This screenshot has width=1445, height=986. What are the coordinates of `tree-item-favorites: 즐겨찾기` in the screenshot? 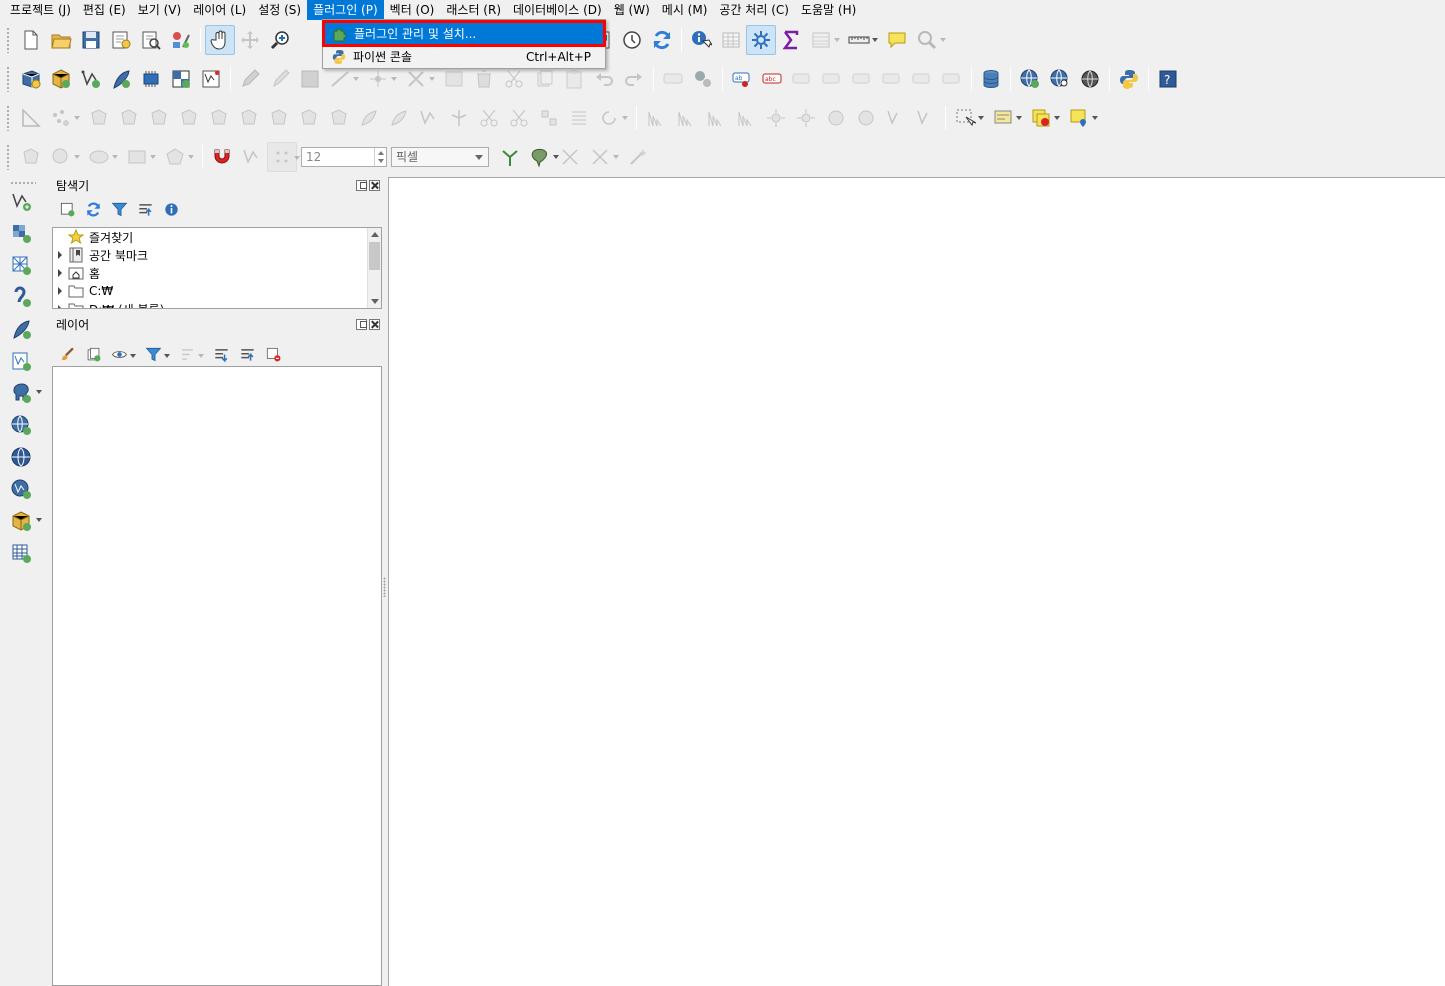 It's located at (217, 237).